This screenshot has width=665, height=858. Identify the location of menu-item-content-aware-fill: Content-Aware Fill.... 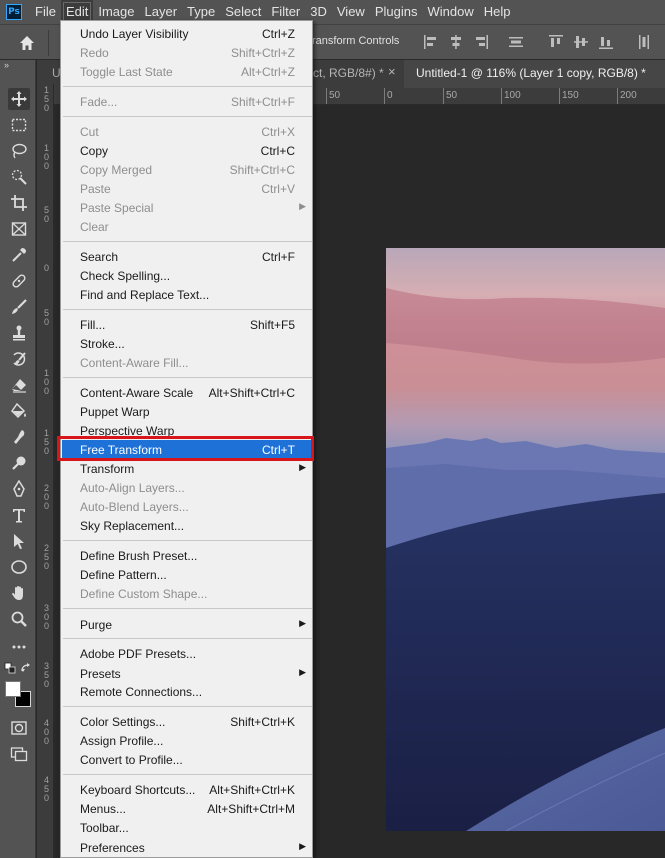
(187, 362).